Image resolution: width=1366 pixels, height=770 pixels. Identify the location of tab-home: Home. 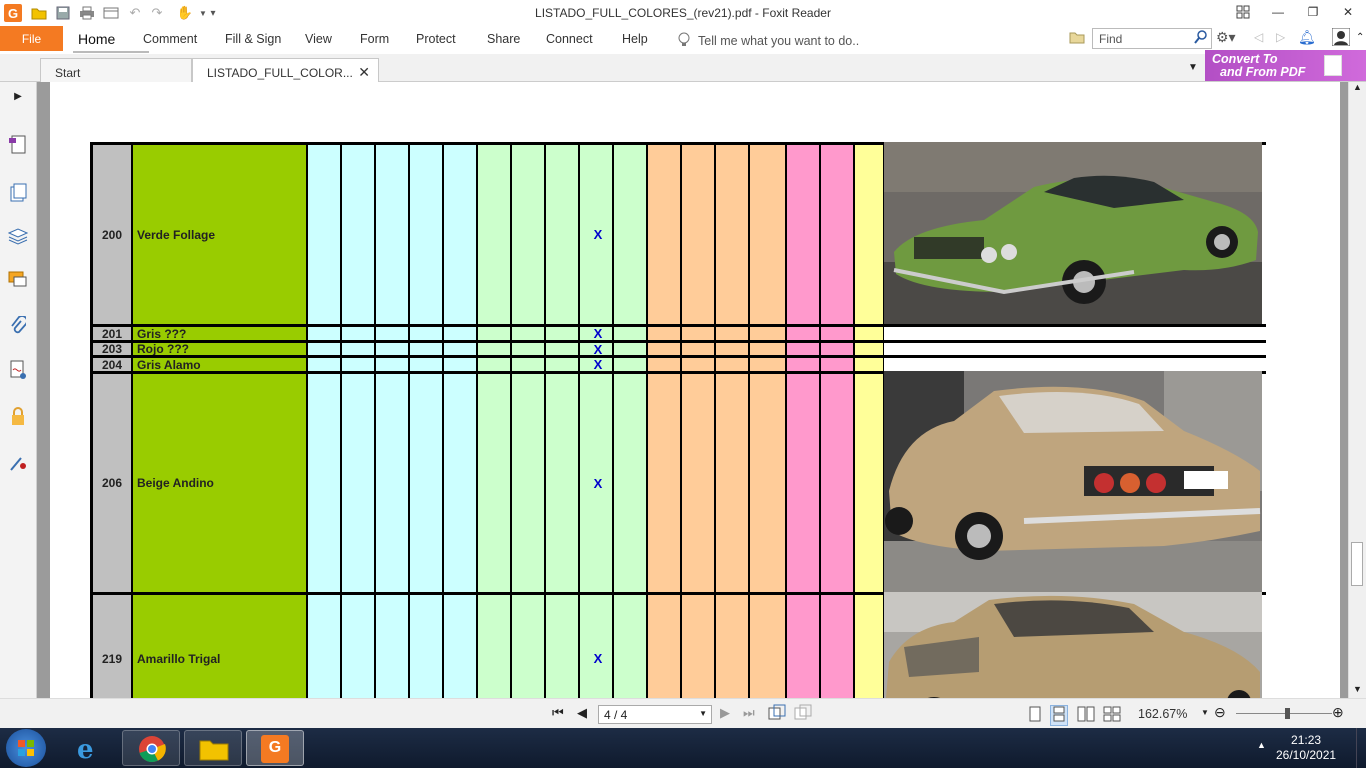
(96, 39).